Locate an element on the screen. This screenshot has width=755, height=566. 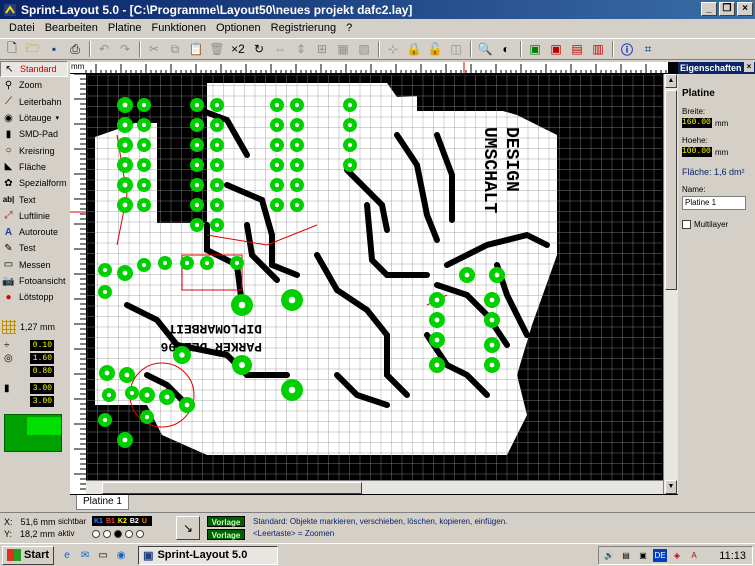
zoom-board-button: ◐ is located at coordinates (506, 49).